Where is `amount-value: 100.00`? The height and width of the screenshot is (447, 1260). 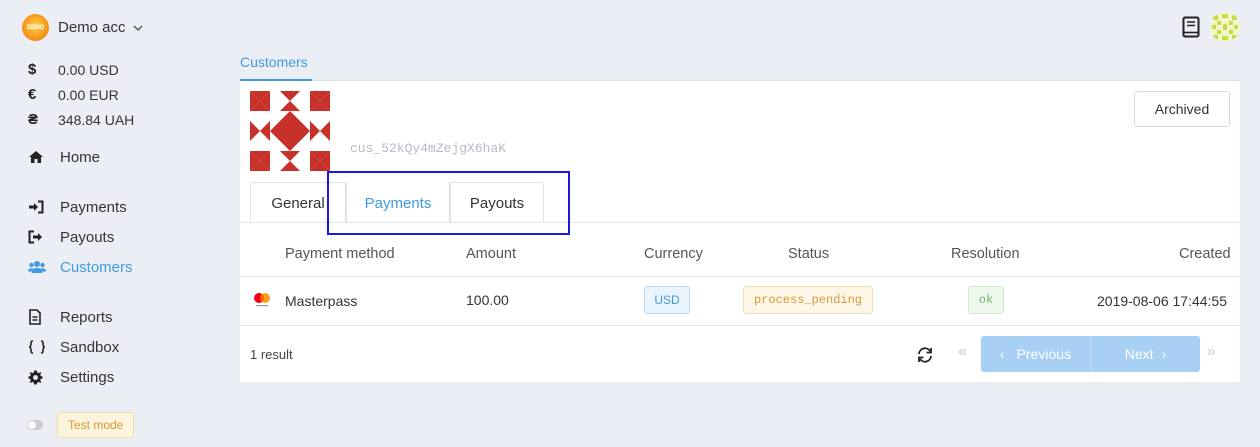
amount-value: 100.00 is located at coordinates (487, 300).